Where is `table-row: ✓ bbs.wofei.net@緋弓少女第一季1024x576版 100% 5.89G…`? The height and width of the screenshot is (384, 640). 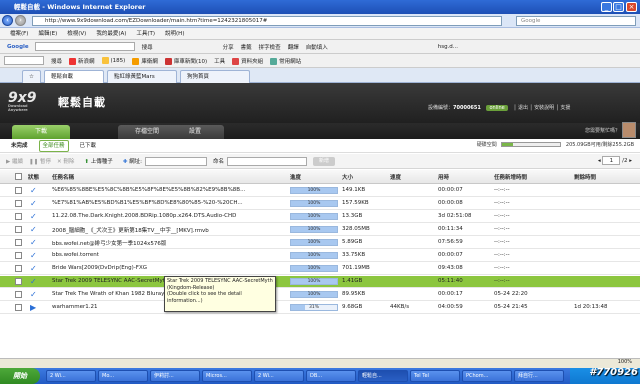
table-row: ✓ bbs.wofei.net@緋弓少女第一季1024x576版 100% 5.89G… is located at coordinates (320, 243).